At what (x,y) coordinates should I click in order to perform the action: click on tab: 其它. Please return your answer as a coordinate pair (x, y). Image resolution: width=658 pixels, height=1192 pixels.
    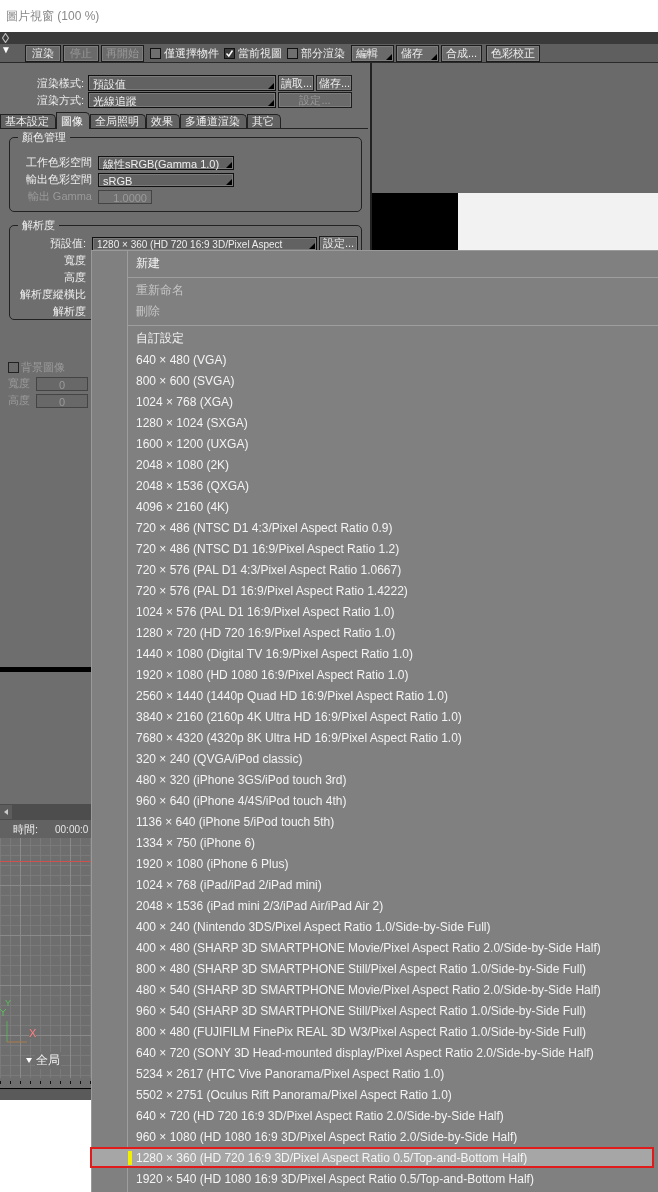
    Looking at the image, I should click on (264, 121).